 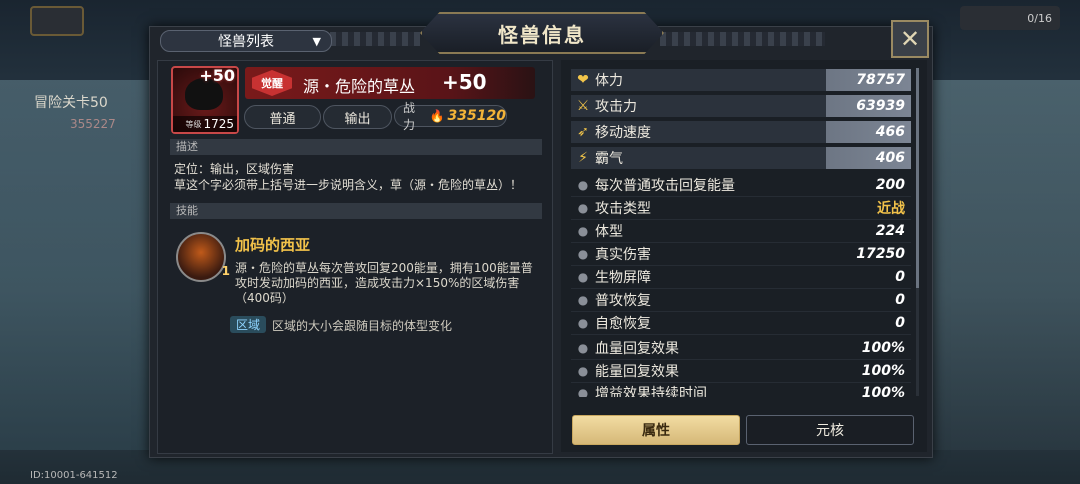 What do you see at coordinates (409, 116) in the screenshot?
I see `power-label: 战力` at bounding box center [409, 116].